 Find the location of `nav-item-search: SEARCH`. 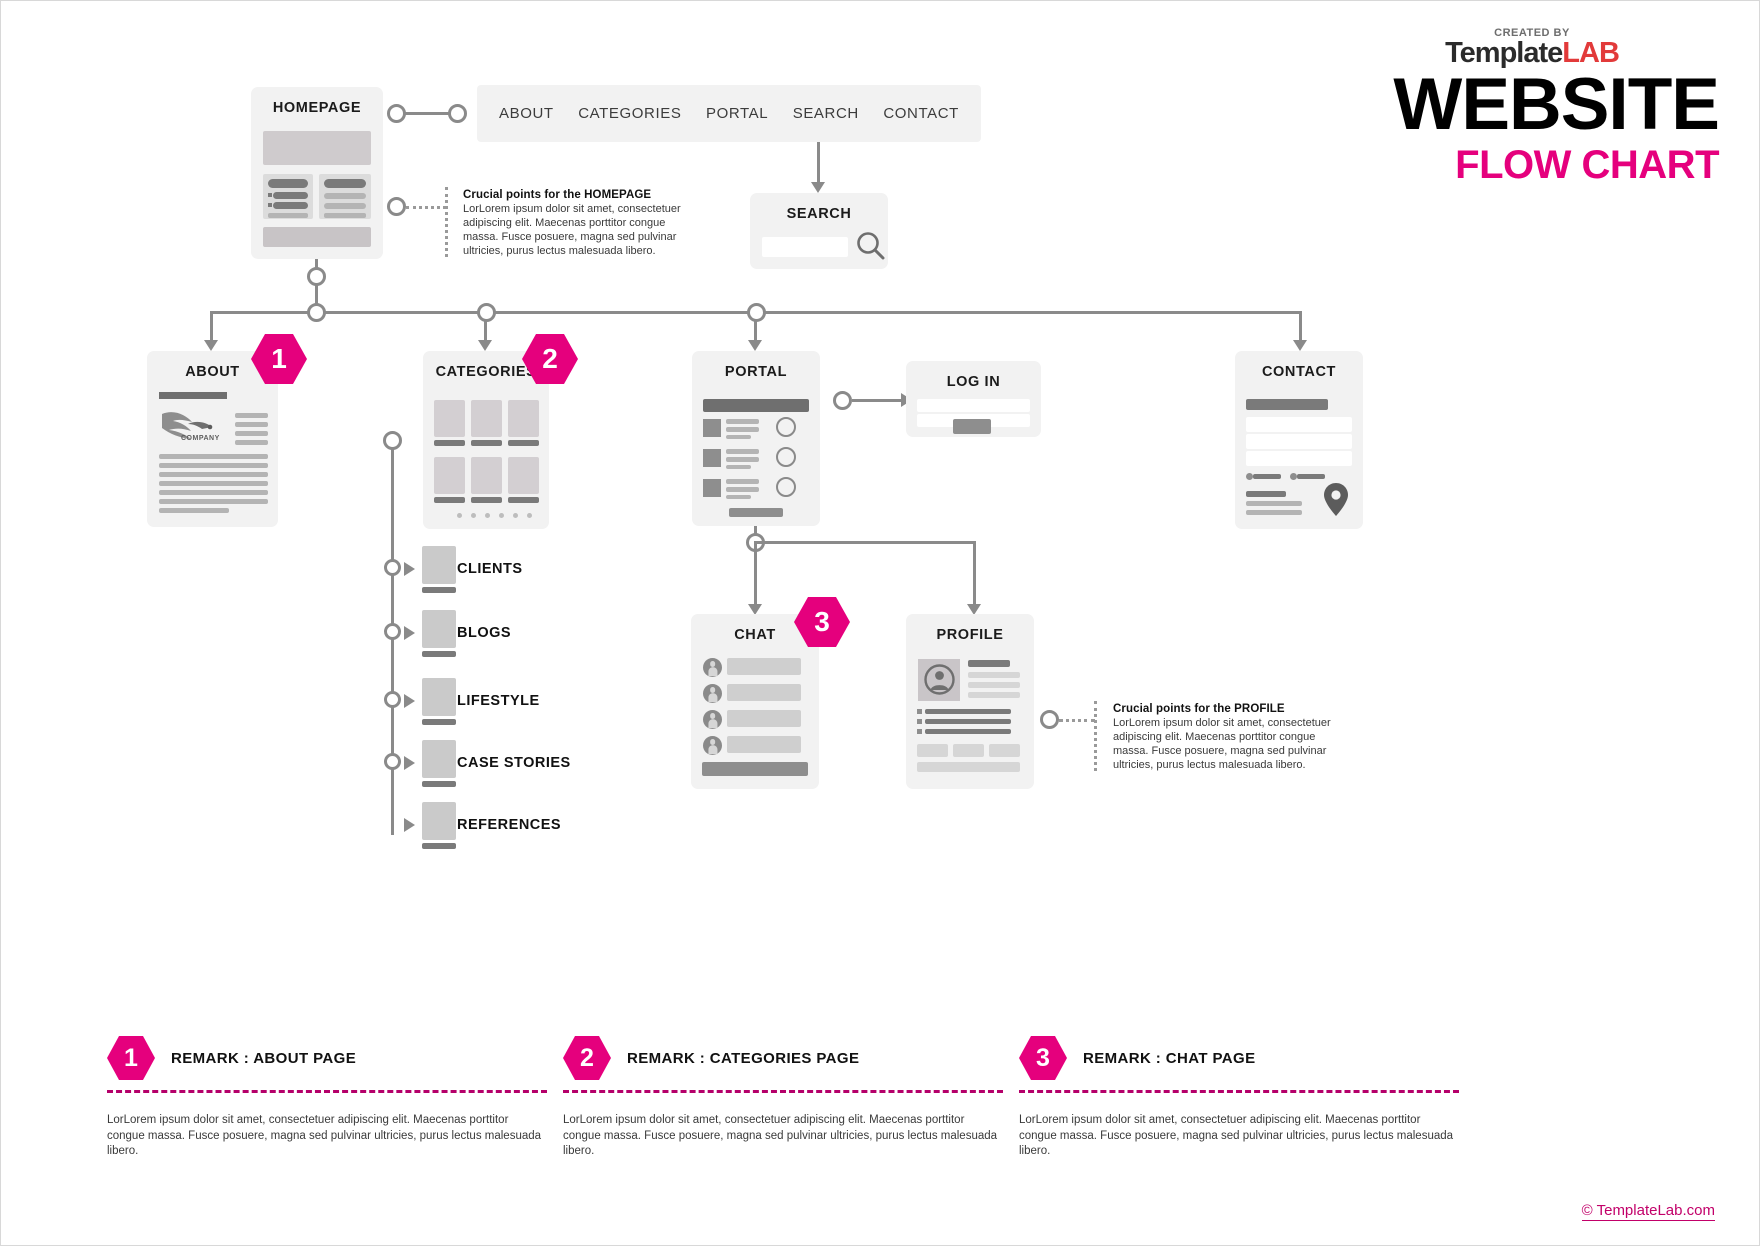

nav-item-search: SEARCH is located at coordinates (826, 113).